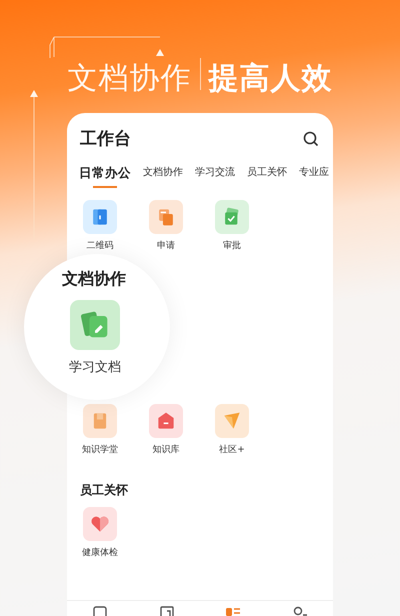  I want to click on app-shortcut: 知识库, so click(166, 430).